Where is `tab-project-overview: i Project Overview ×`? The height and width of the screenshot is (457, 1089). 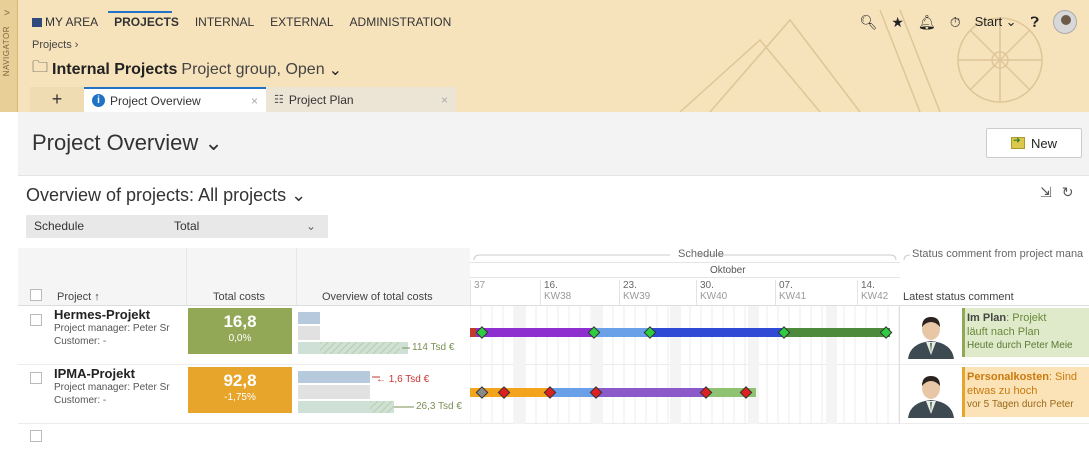 tab-project-overview: i Project Overview × is located at coordinates (175, 99).